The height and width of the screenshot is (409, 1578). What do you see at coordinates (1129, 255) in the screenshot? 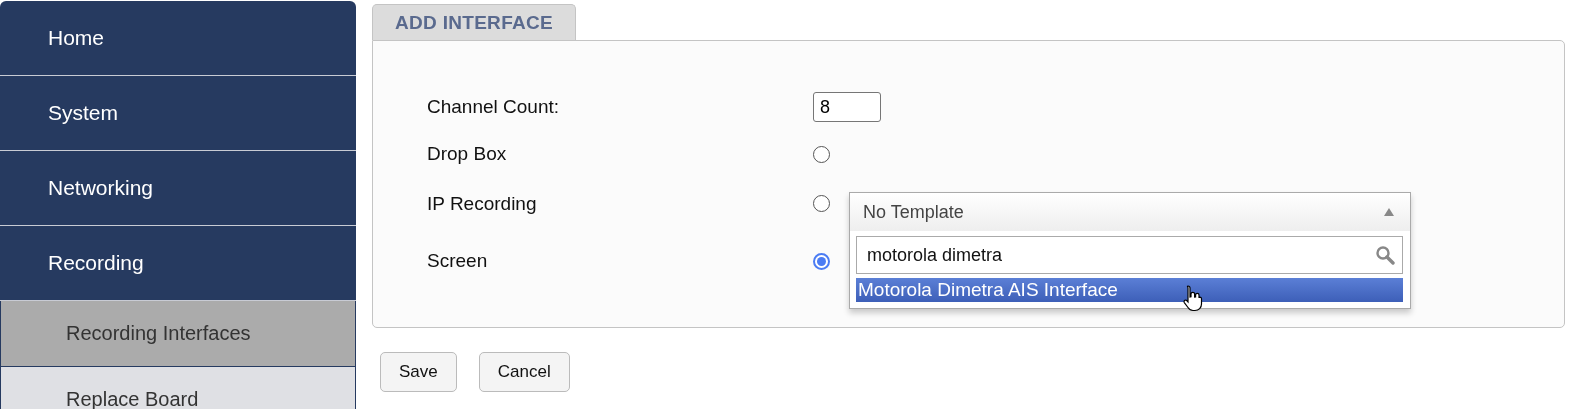
I see `search-field: motorola dimetra` at bounding box center [1129, 255].